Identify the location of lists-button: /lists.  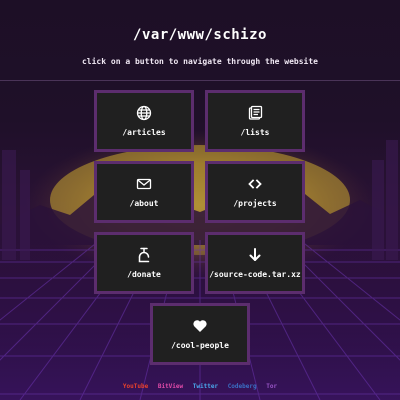
(255, 121).